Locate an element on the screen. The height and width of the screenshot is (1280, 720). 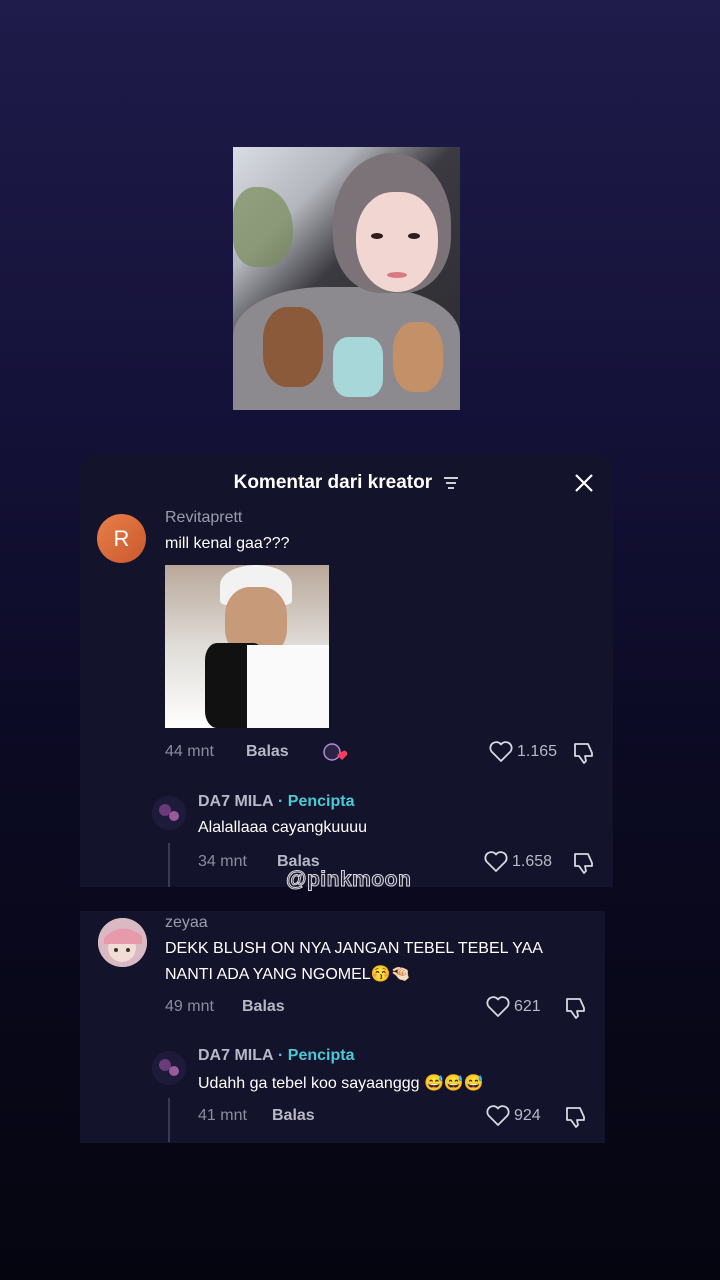
reply-time: 41 mnt is located at coordinates (222, 1115).